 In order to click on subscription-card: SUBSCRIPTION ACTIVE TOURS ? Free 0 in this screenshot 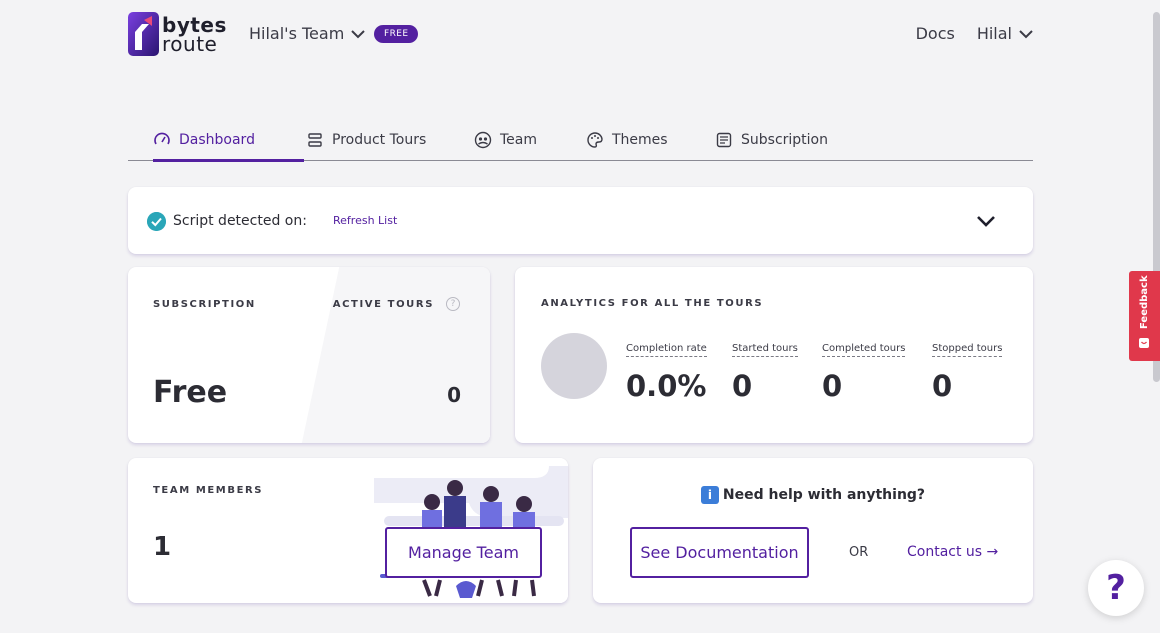, I will do `click(309, 355)`.